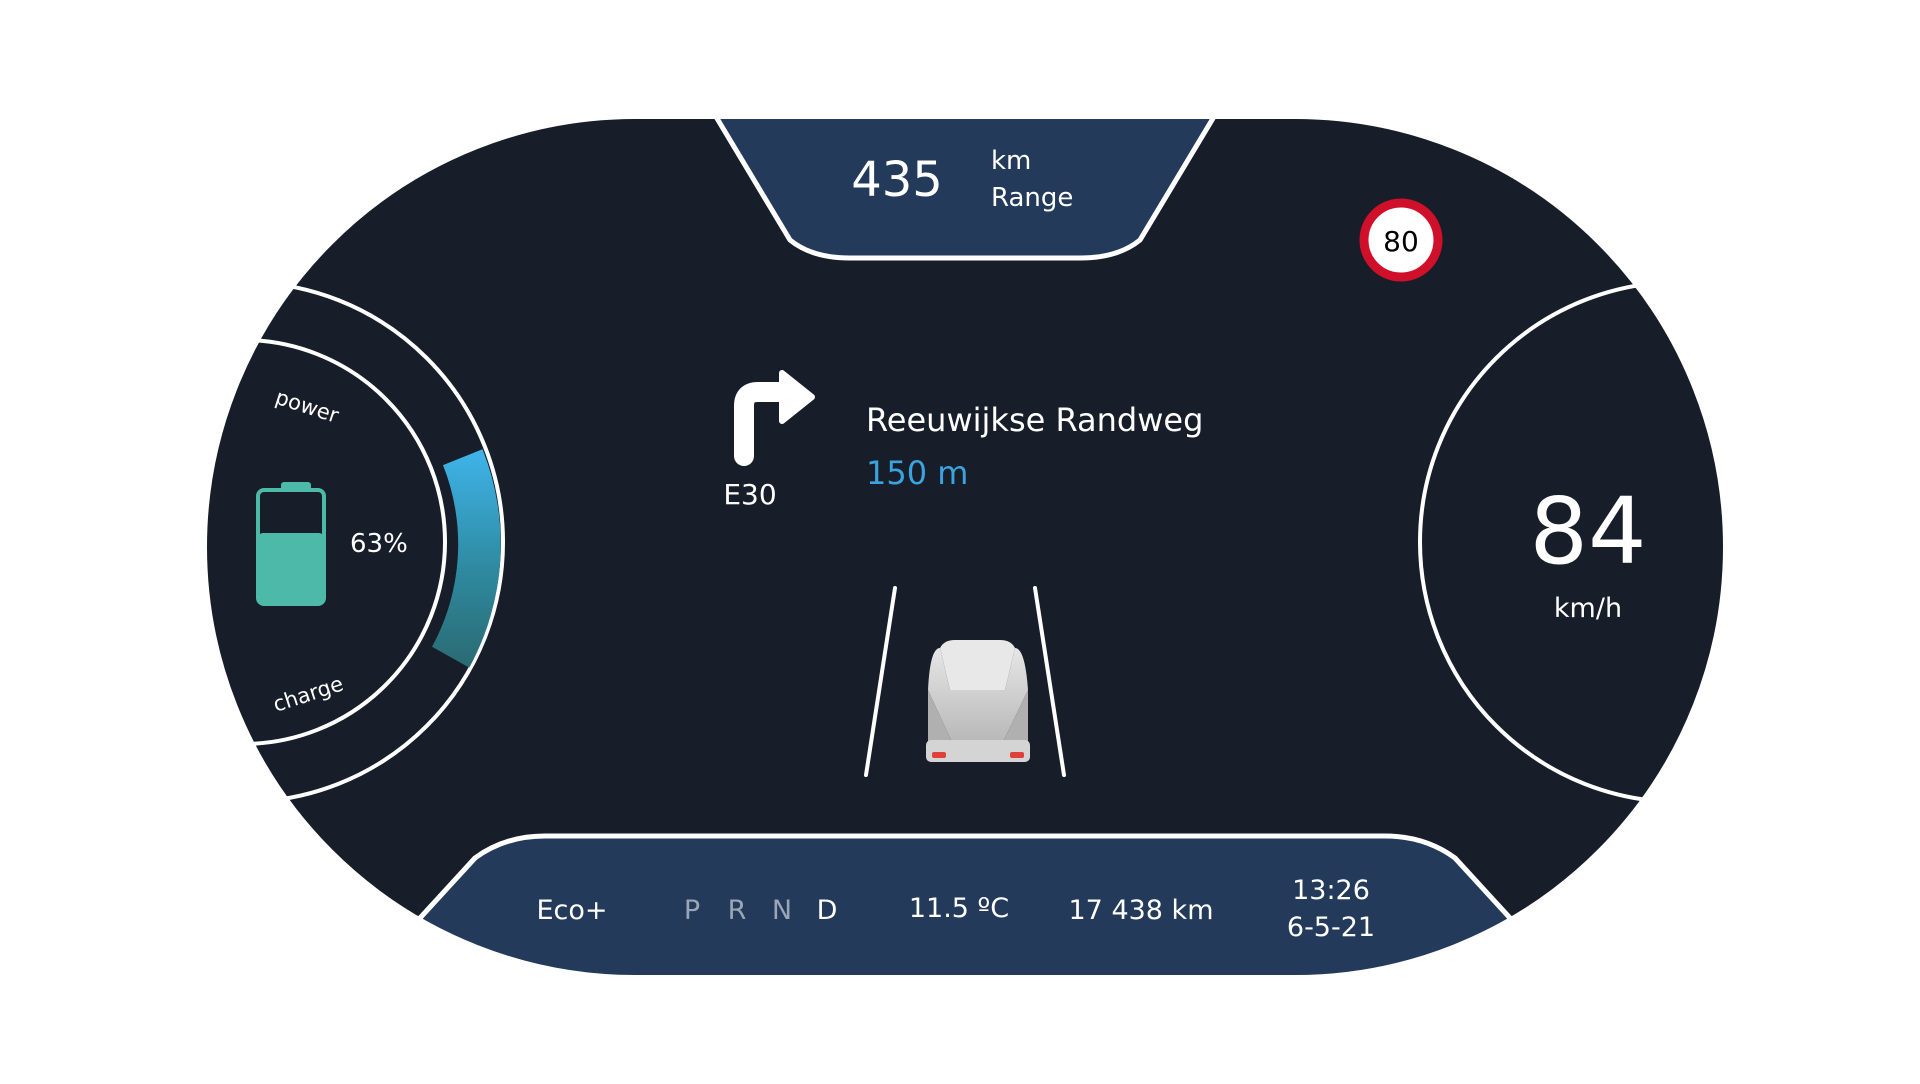 This screenshot has height=1084, width=1920. Describe the element at coordinates (1587, 531) in the screenshot. I see `speed-value: 84` at that location.